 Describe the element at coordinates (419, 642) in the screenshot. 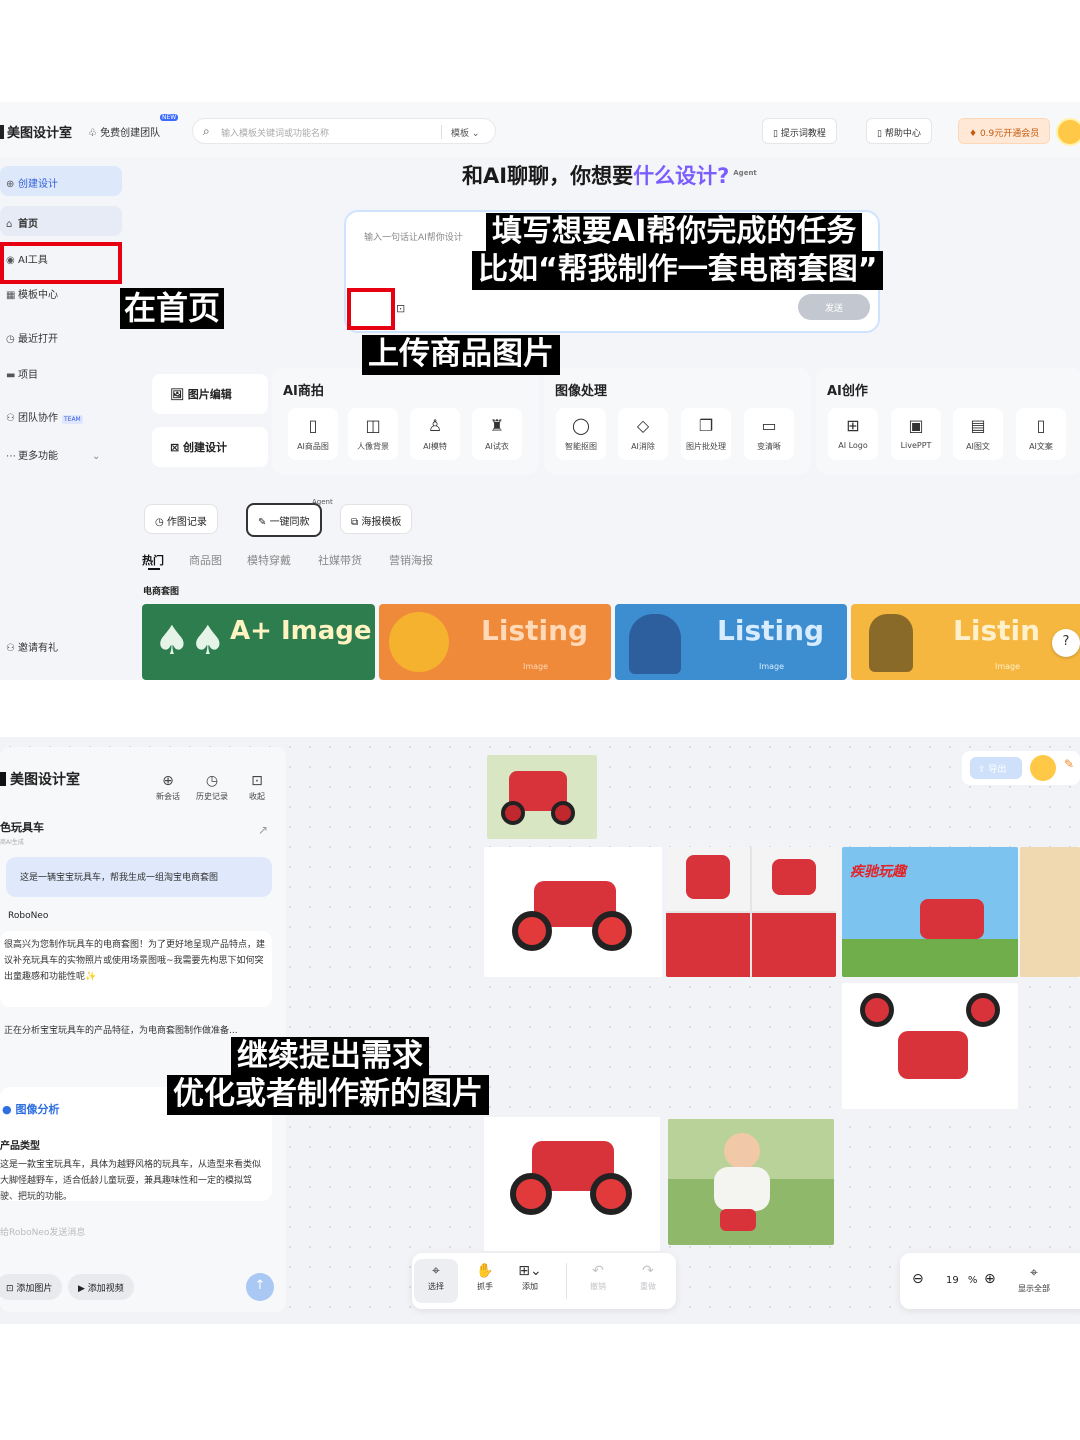

I see `plant-image` at that location.